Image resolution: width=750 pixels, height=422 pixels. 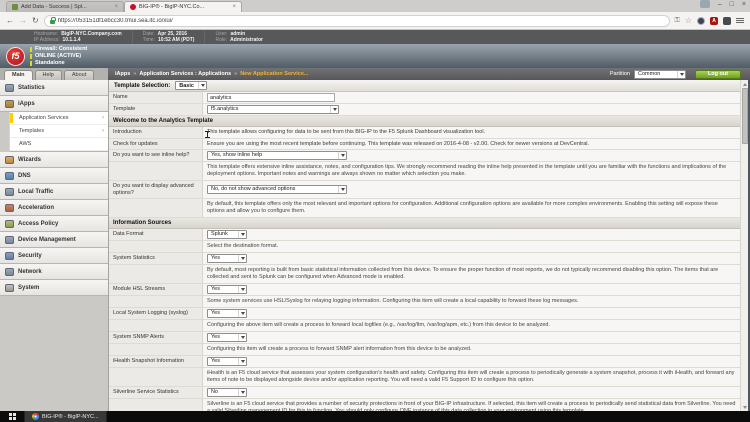 What do you see at coordinates (9, 175) in the screenshot?
I see `dns-icon` at bounding box center [9, 175].